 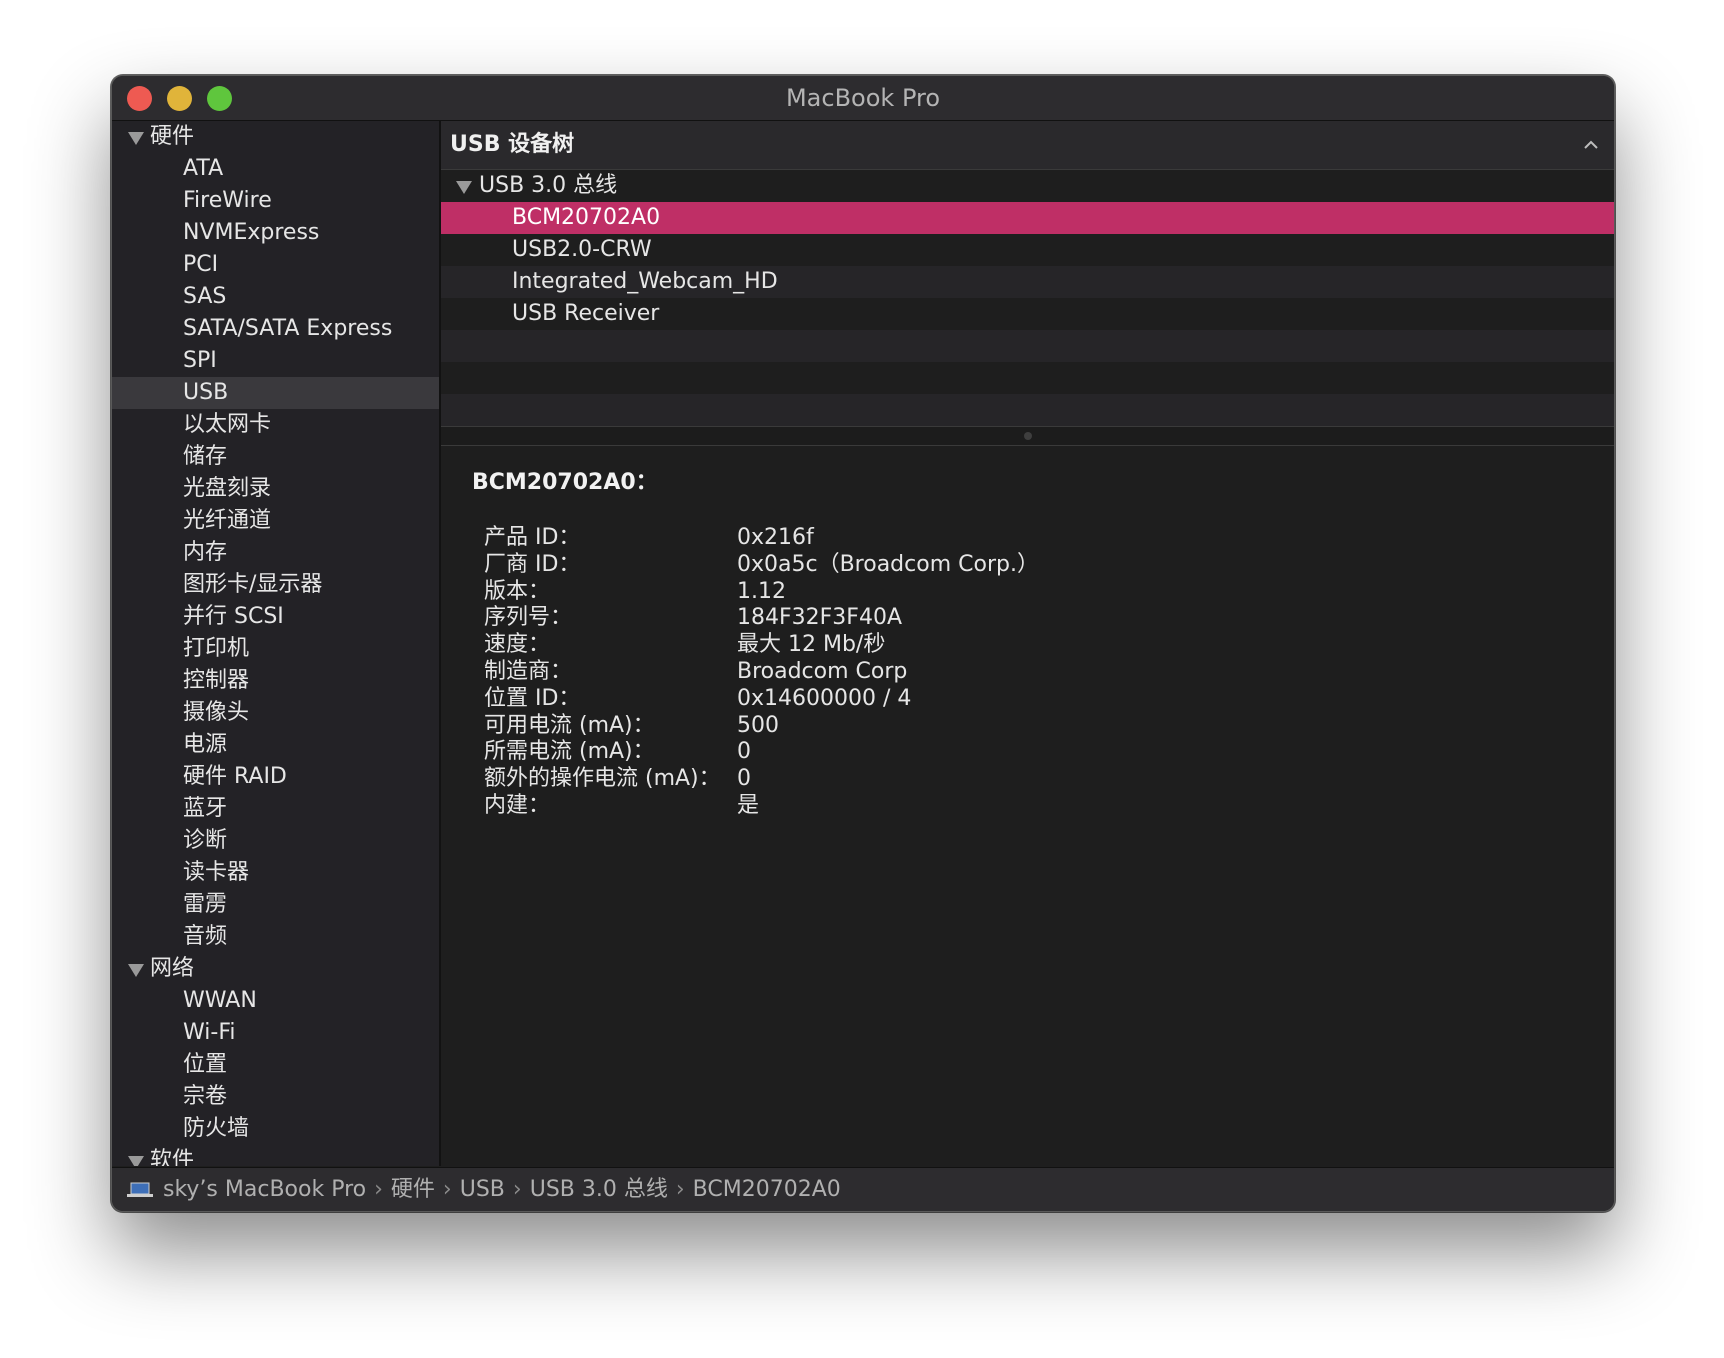 What do you see at coordinates (565, 482) in the screenshot?
I see `device-detail-title: BCM20702A0：` at bounding box center [565, 482].